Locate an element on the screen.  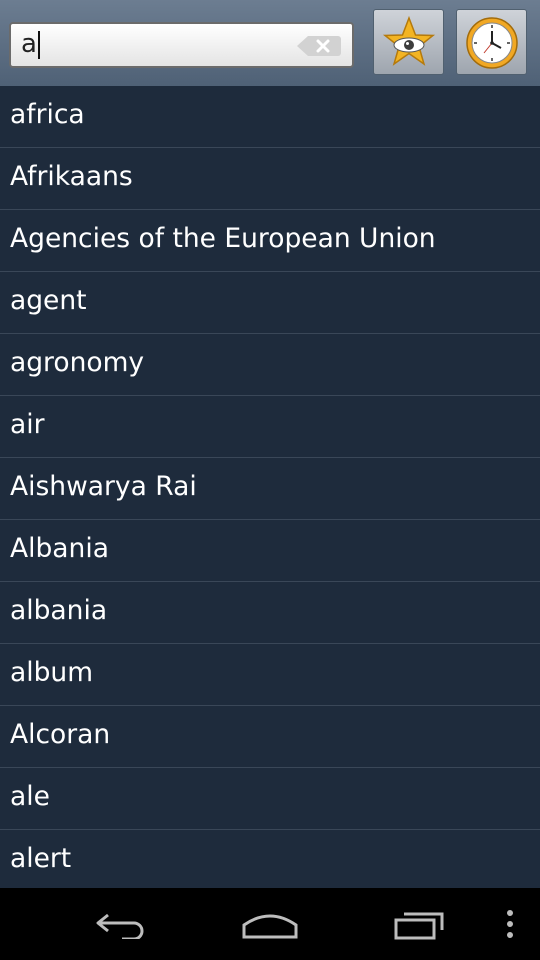
list-item: agronomy is located at coordinates (270, 365).